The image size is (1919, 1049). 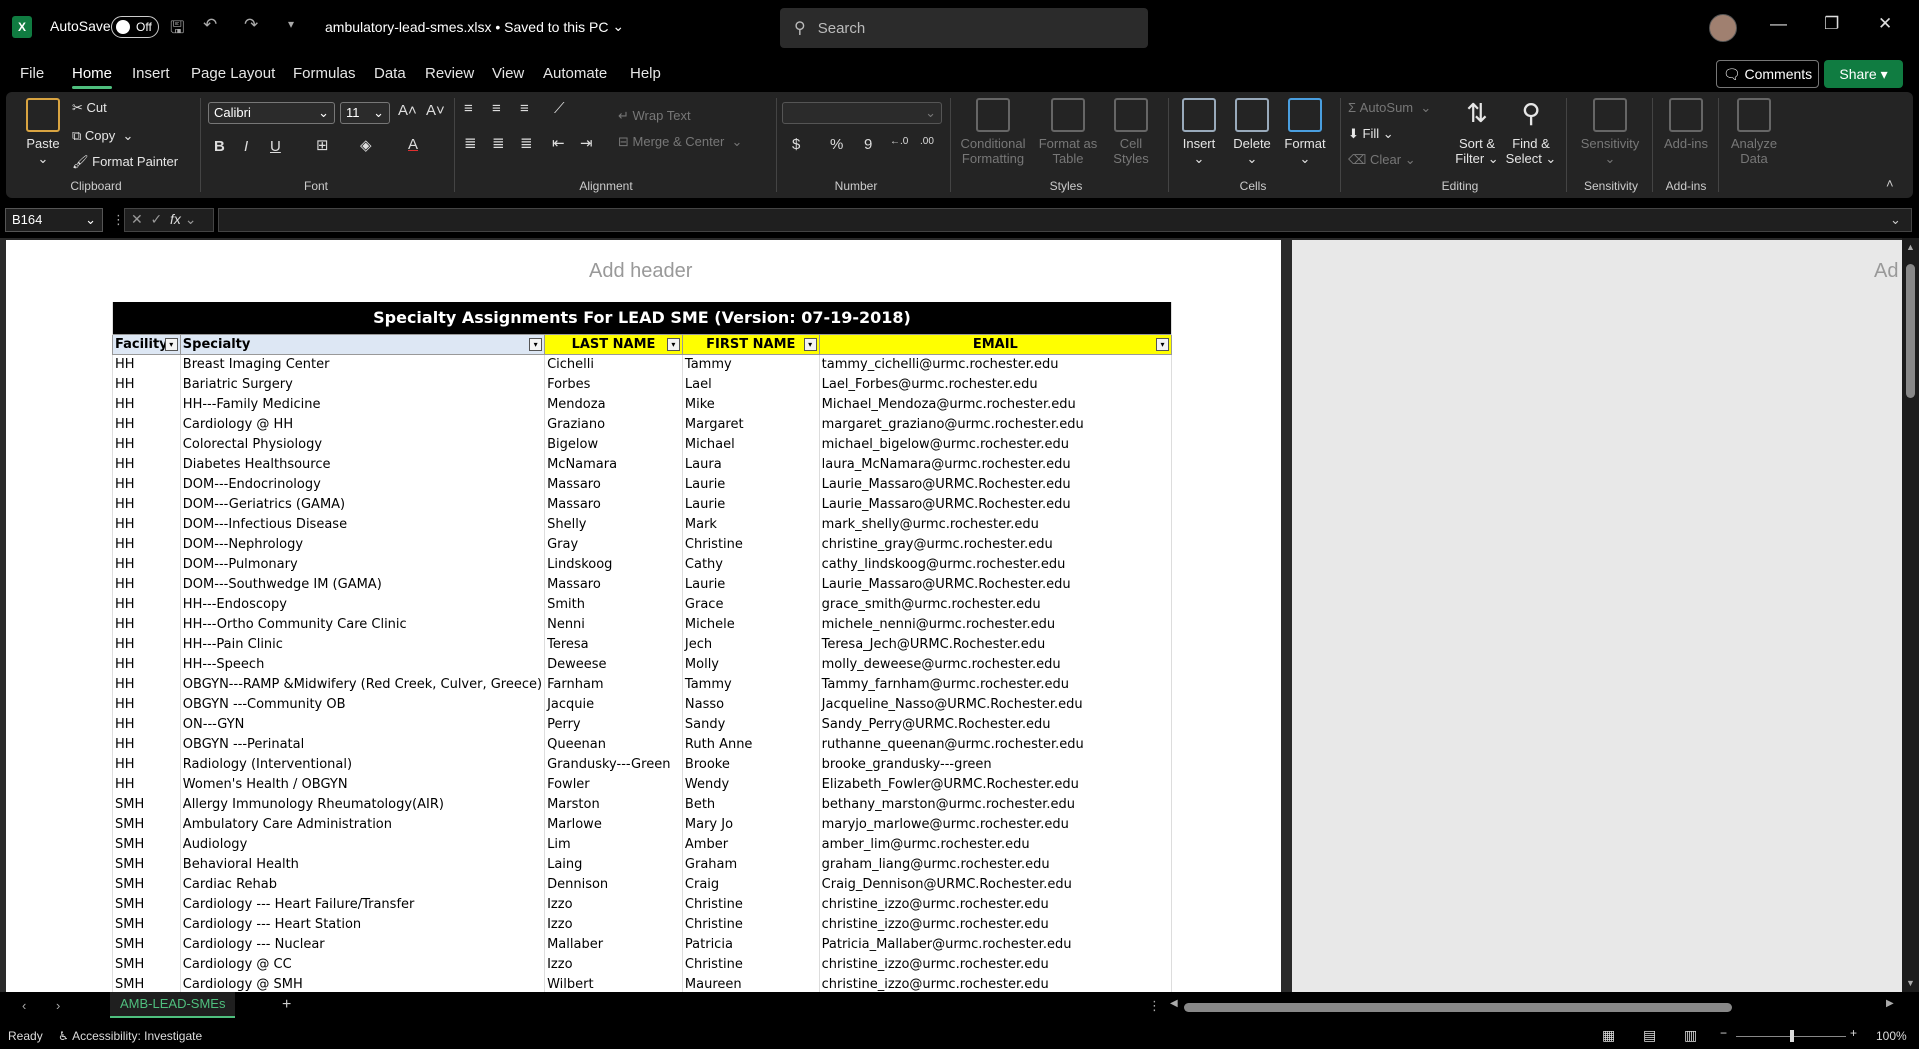 What do you see at coordinates (613, 884) in the screenshot?
I see `cell-last-name: Dennison` at bounding box center [613, 884].